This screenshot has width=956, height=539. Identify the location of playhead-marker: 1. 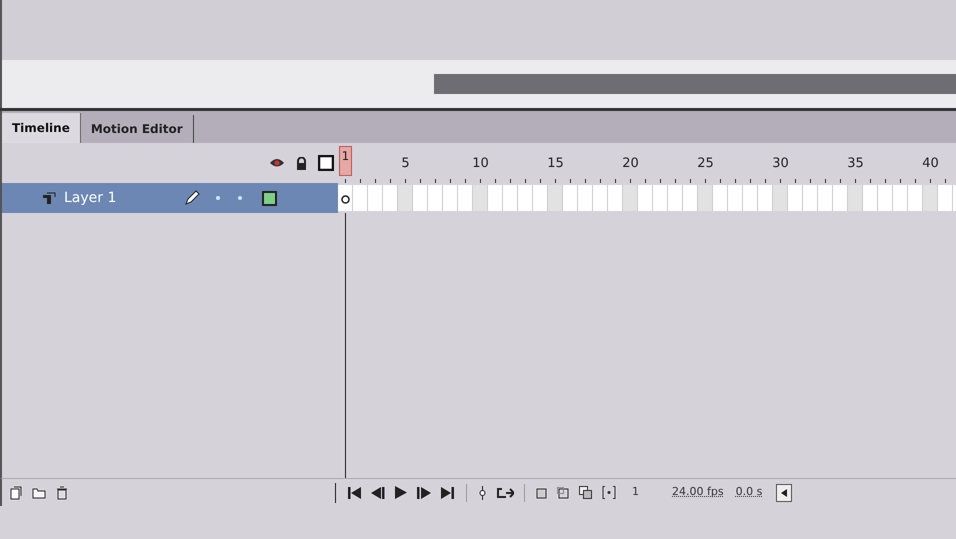
(345, 161).